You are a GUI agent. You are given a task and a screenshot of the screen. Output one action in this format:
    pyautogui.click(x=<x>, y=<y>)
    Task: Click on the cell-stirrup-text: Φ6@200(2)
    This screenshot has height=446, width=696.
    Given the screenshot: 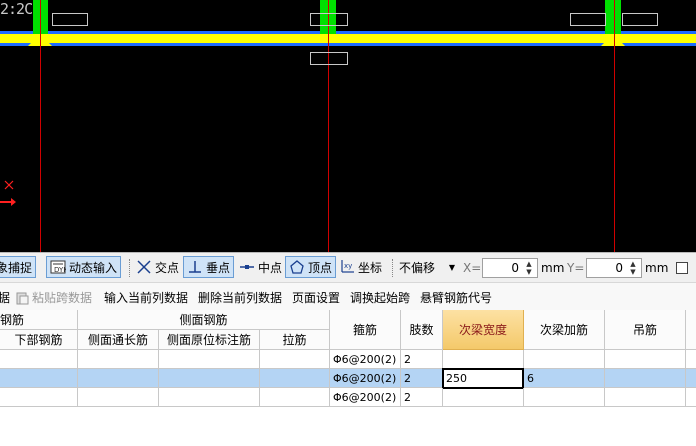 What is the action you would take?
    pyautogui.click(x=365, y=359)
    